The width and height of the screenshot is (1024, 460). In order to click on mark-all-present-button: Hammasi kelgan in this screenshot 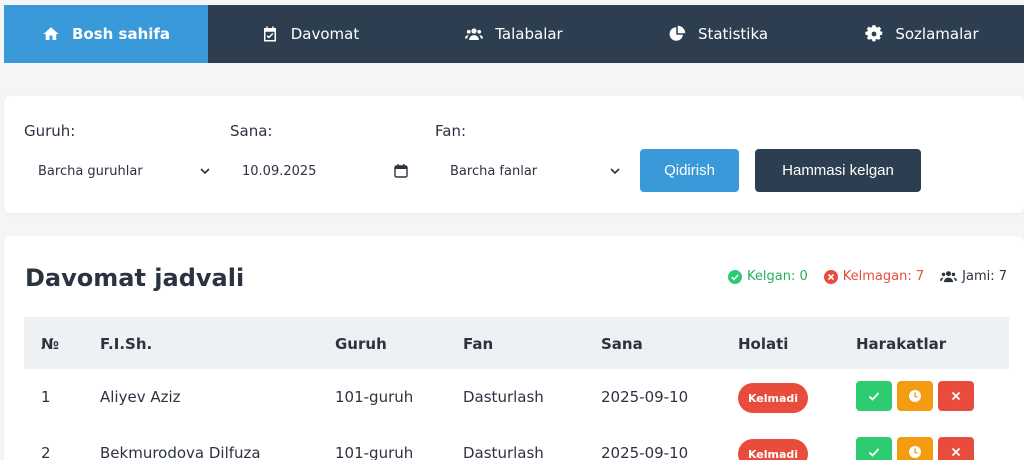, I will do `click(838, 170)`.